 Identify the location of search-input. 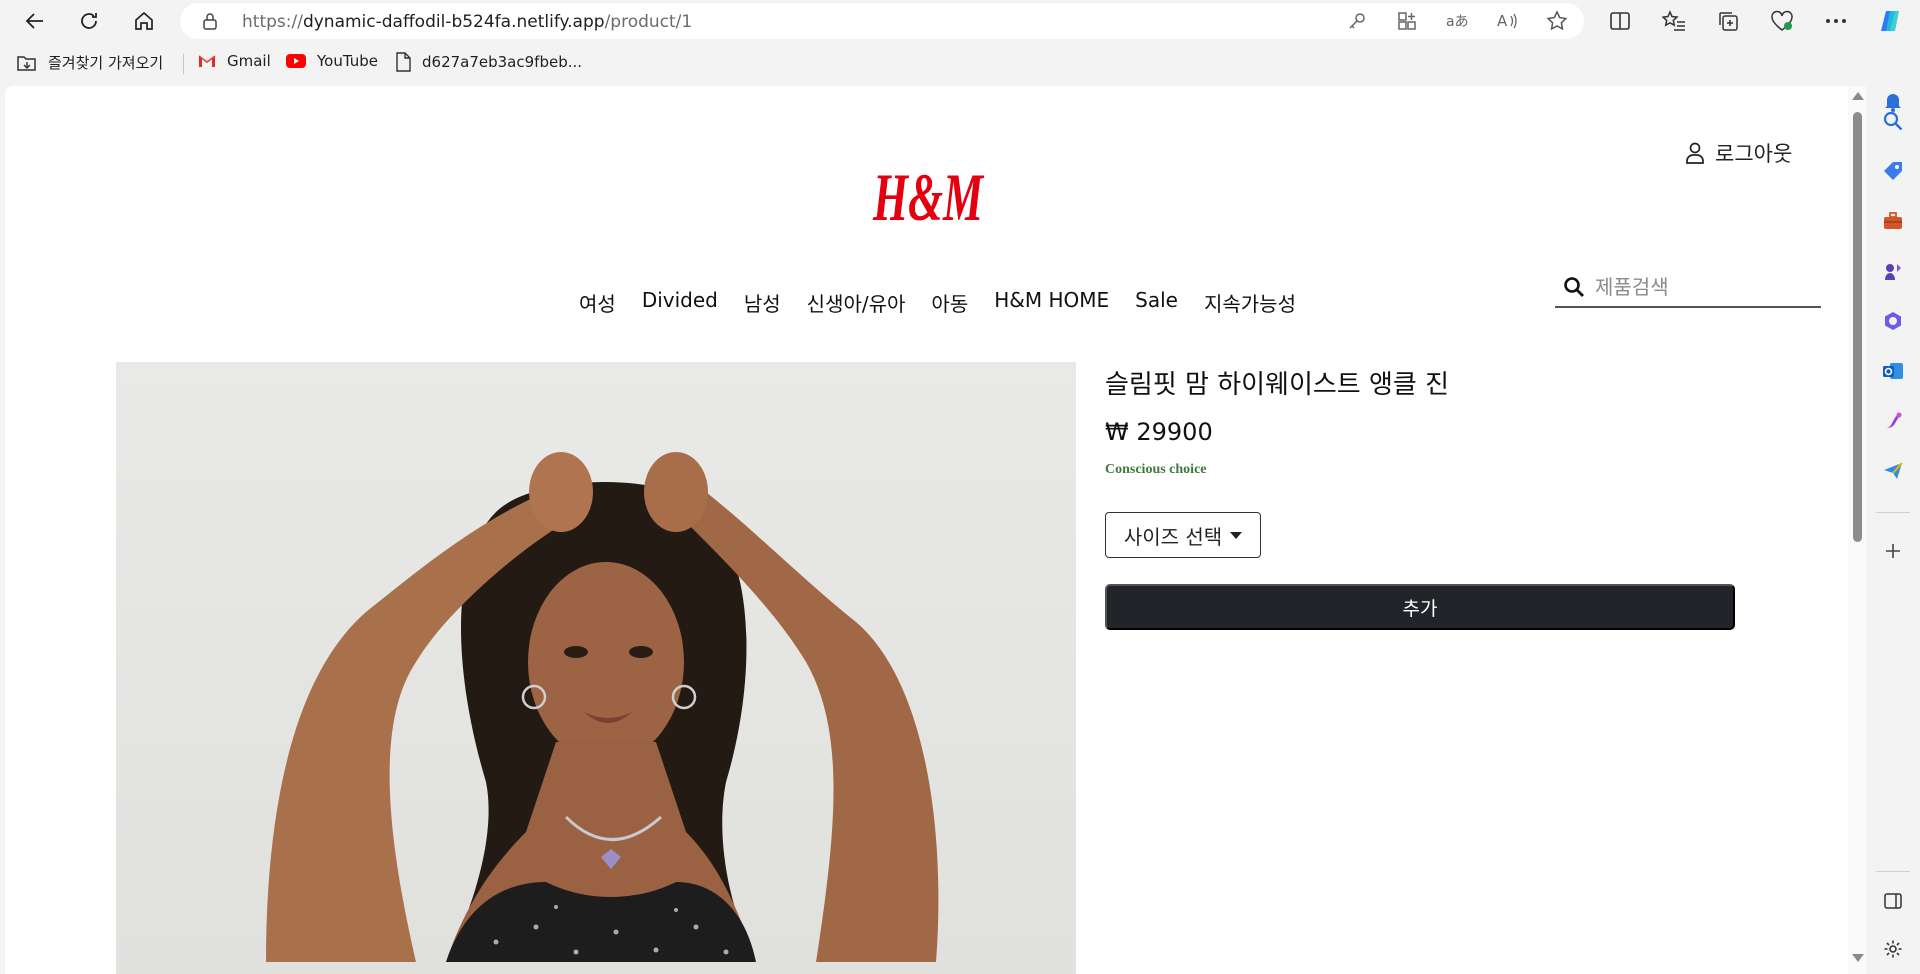
(1695, 287).